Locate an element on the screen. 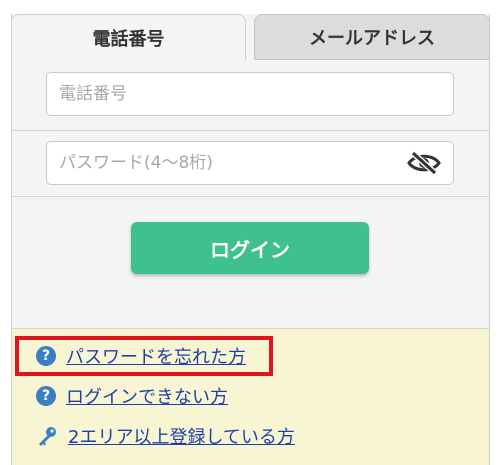 The image size is (500, 465). tab-bar: 電話番号 メールアドレス is located at coordinates (250, 37).